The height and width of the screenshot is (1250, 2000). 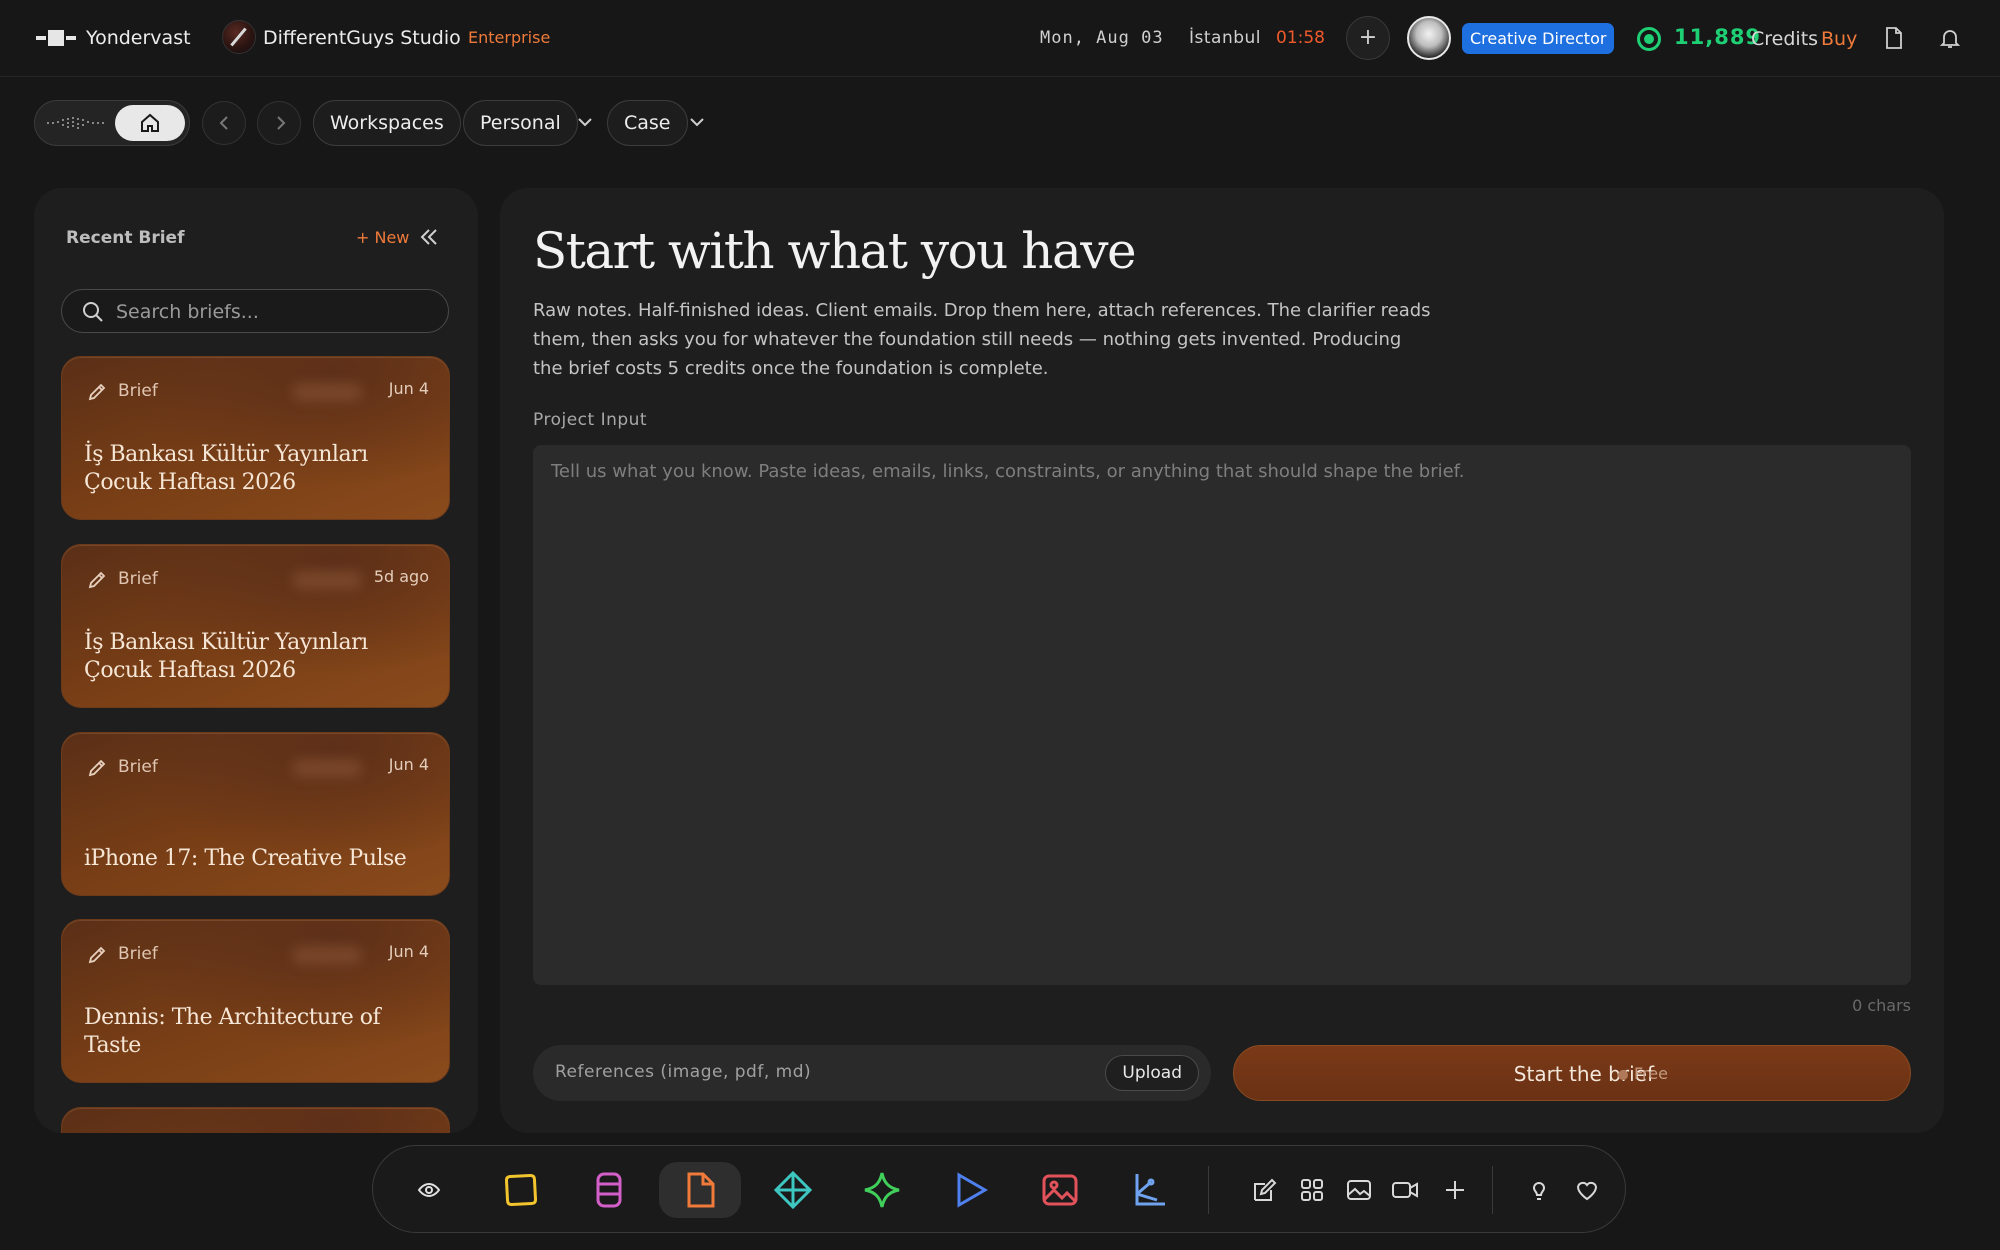 I want to click on credits-label: Credits, so click(x=1785, y=39).